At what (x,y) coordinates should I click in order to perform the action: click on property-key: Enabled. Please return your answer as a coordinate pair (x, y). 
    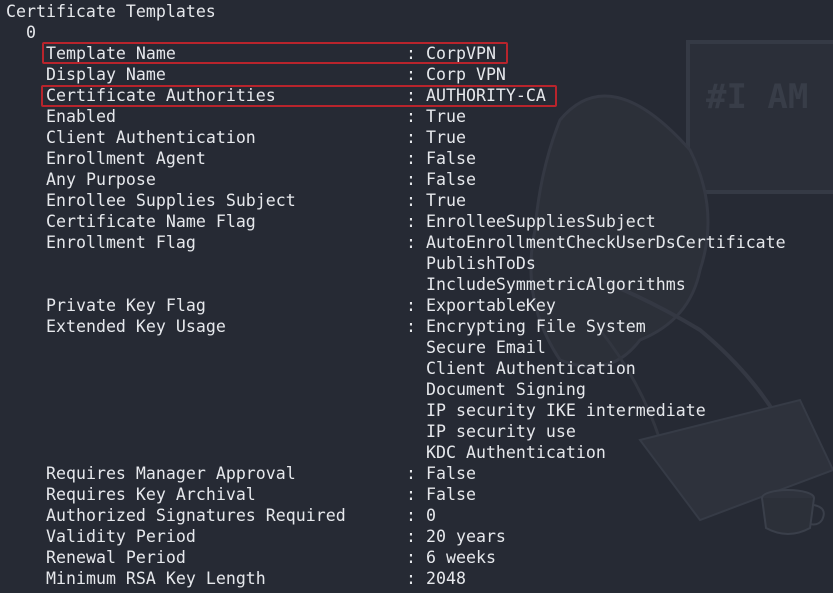
    Looking at the image, I should click on (81, 116).